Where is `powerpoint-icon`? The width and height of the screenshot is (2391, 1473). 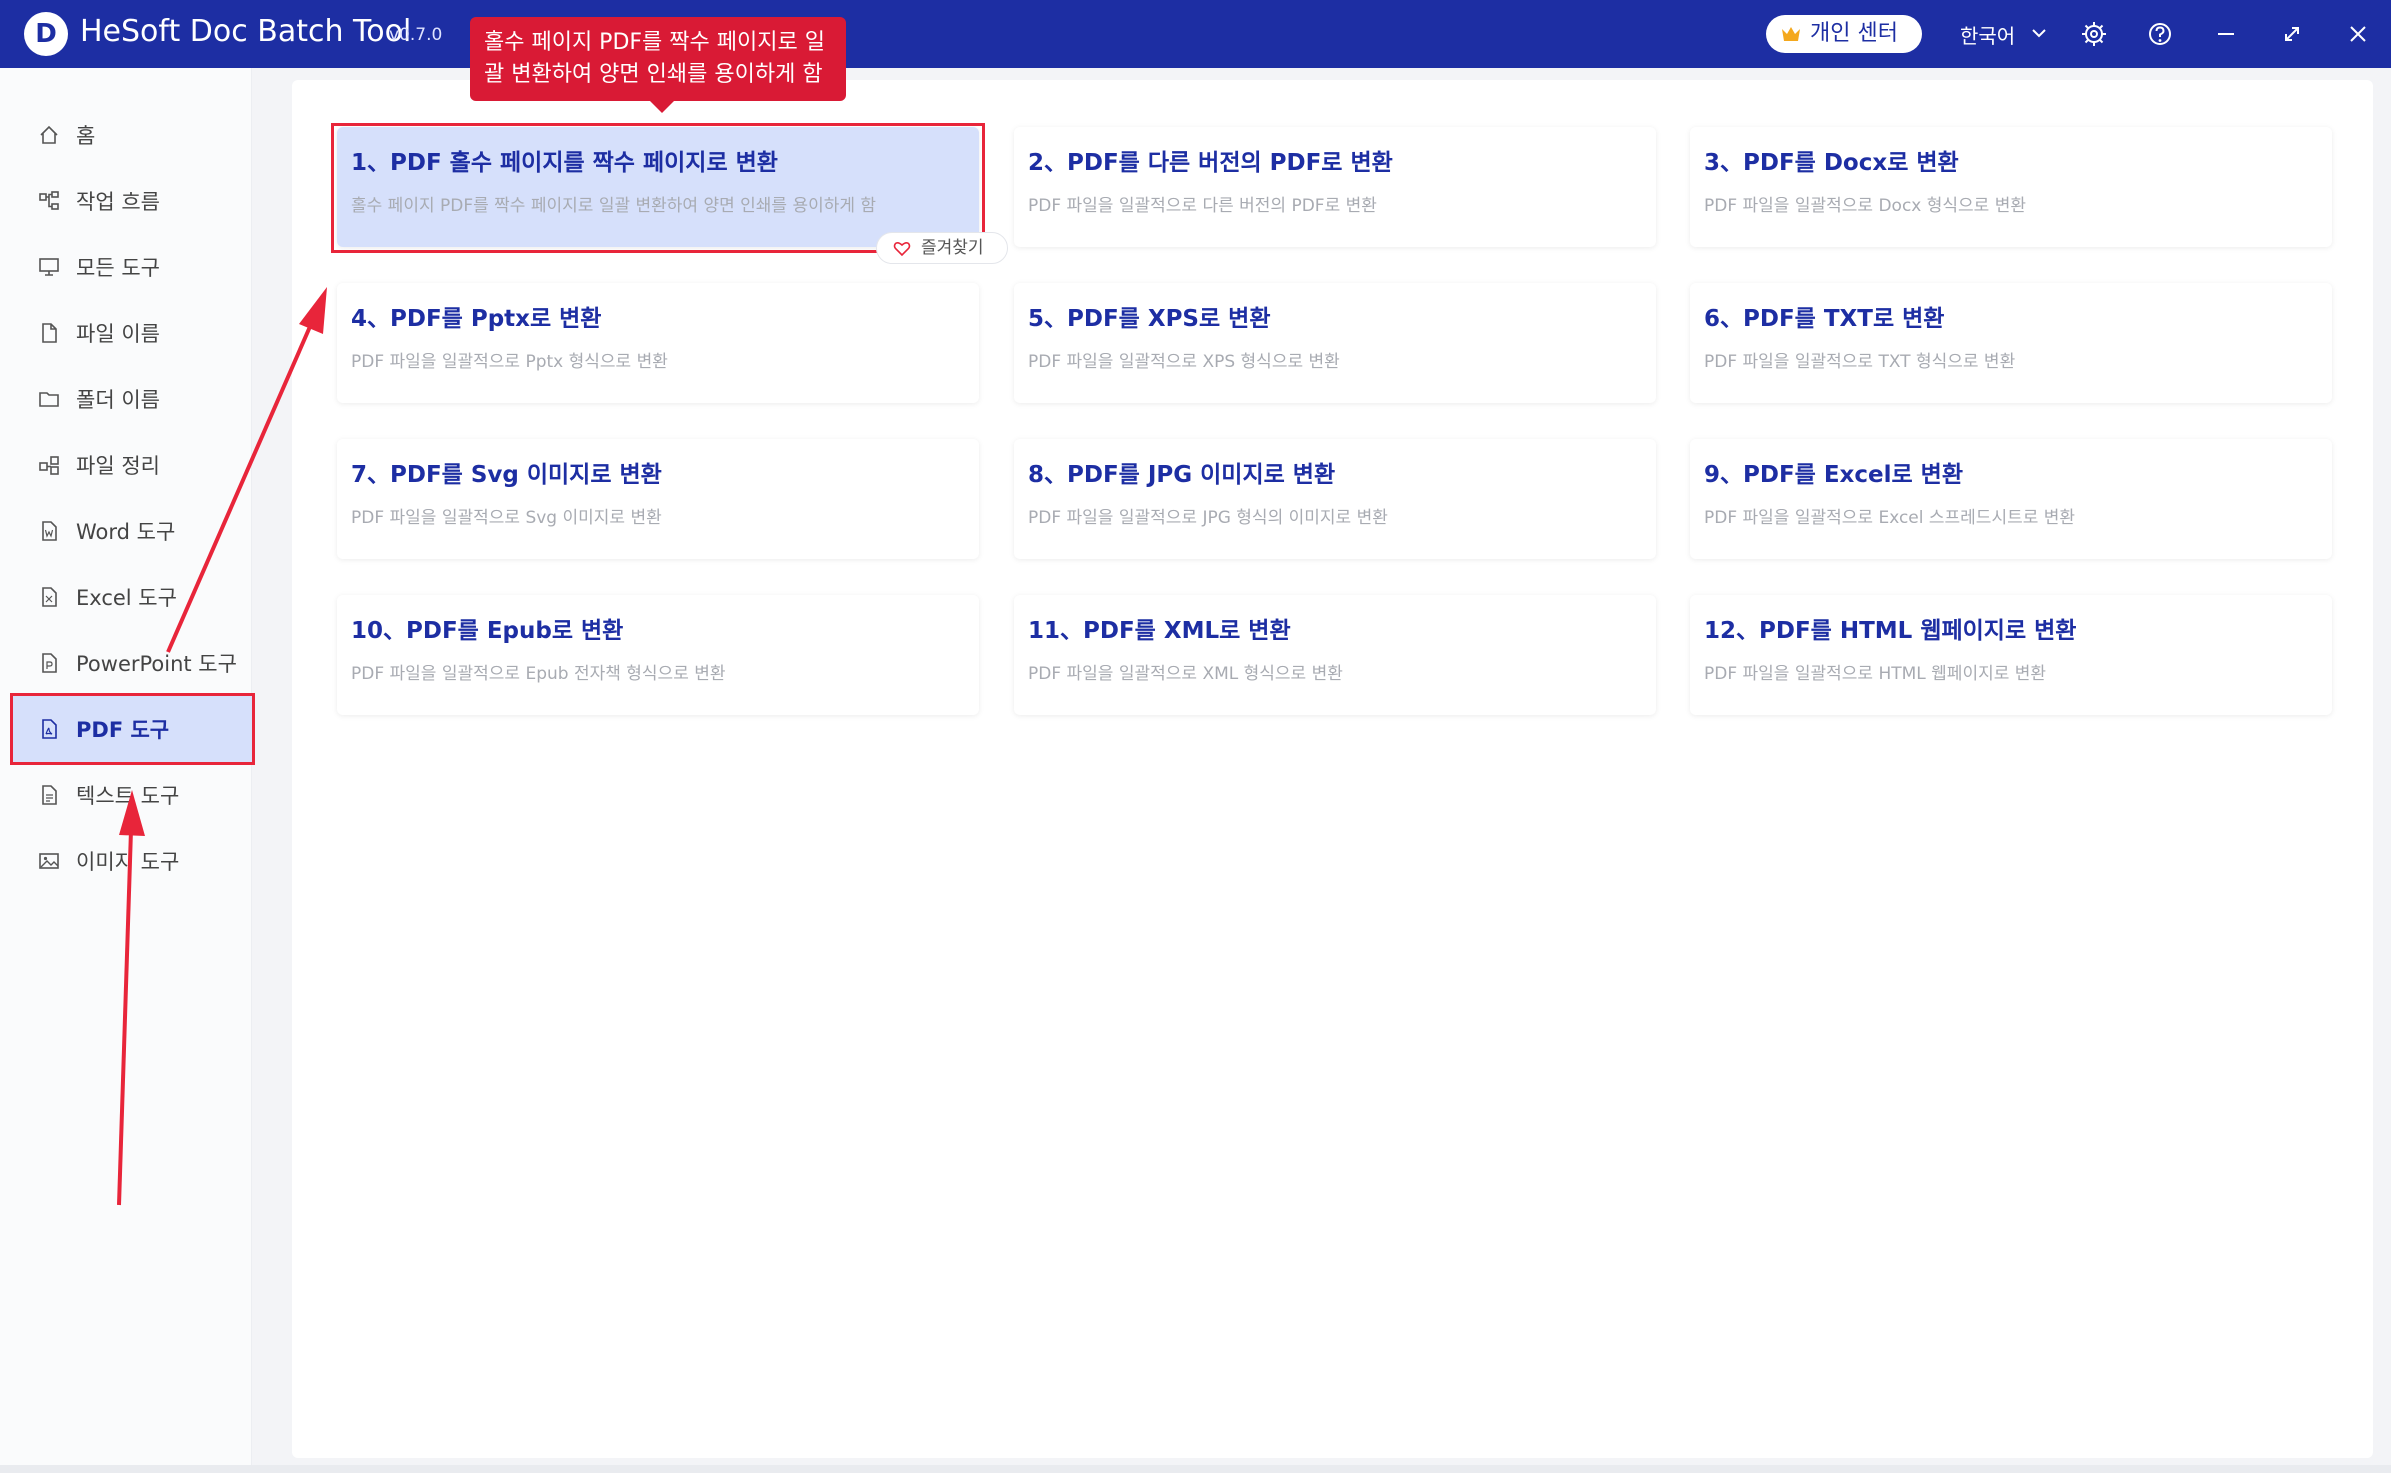
powerpoint-icon is located at coordinates (49, 663).